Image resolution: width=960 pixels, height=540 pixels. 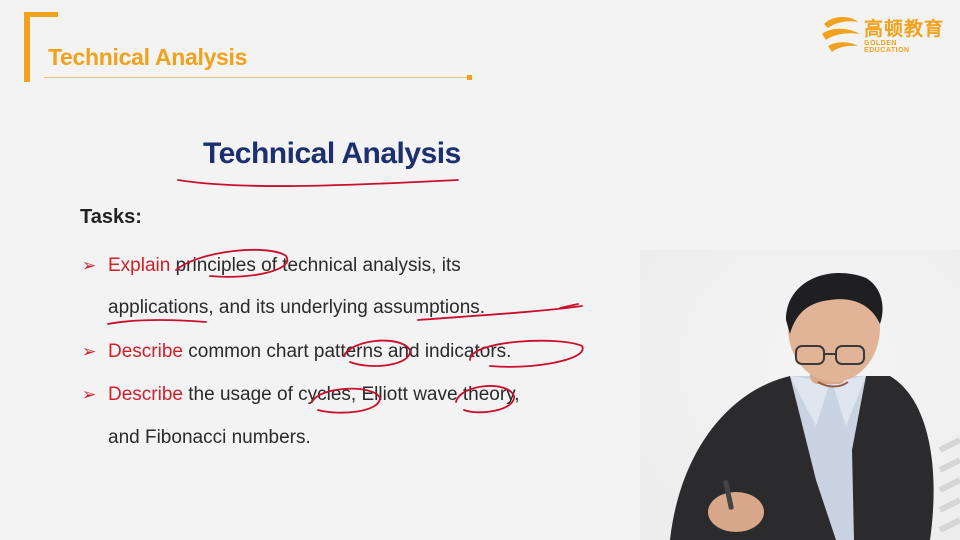 What do you see at coordinates (145, 351) in the screenshot?
I see `task-2-verb: Describe` at bounding box center [145, 351].